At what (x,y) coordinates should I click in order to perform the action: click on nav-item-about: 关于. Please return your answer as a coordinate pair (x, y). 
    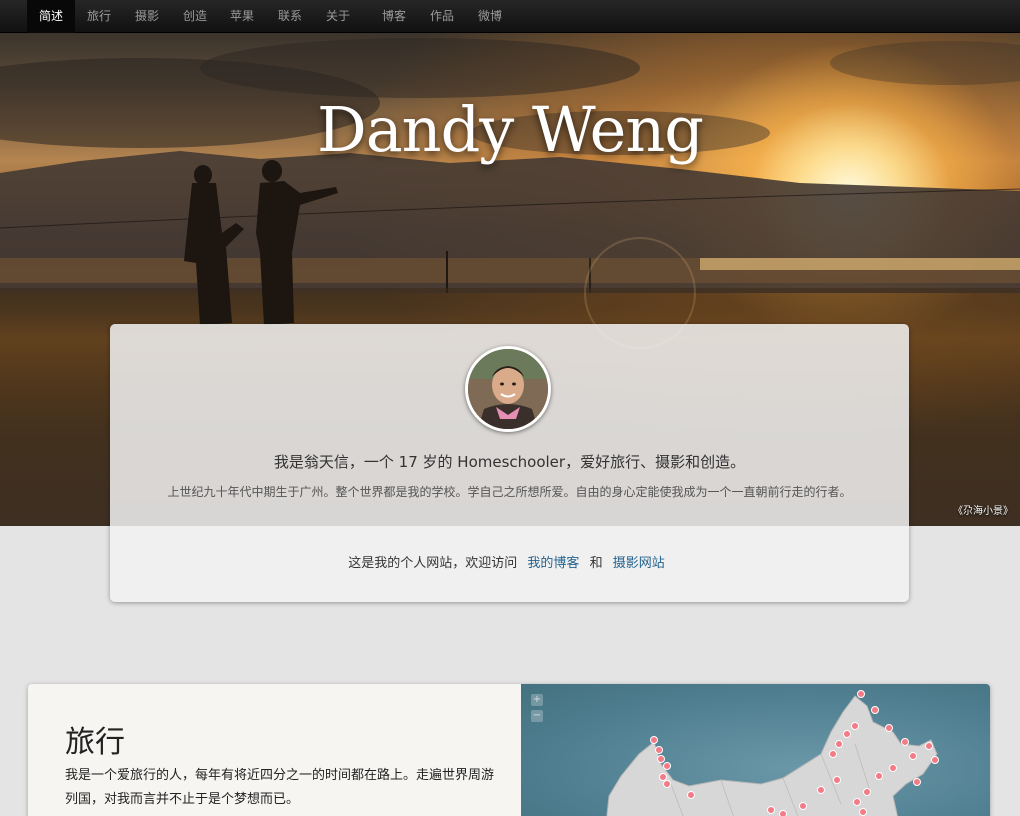
    Looking at the image, I should click on (338, 16).